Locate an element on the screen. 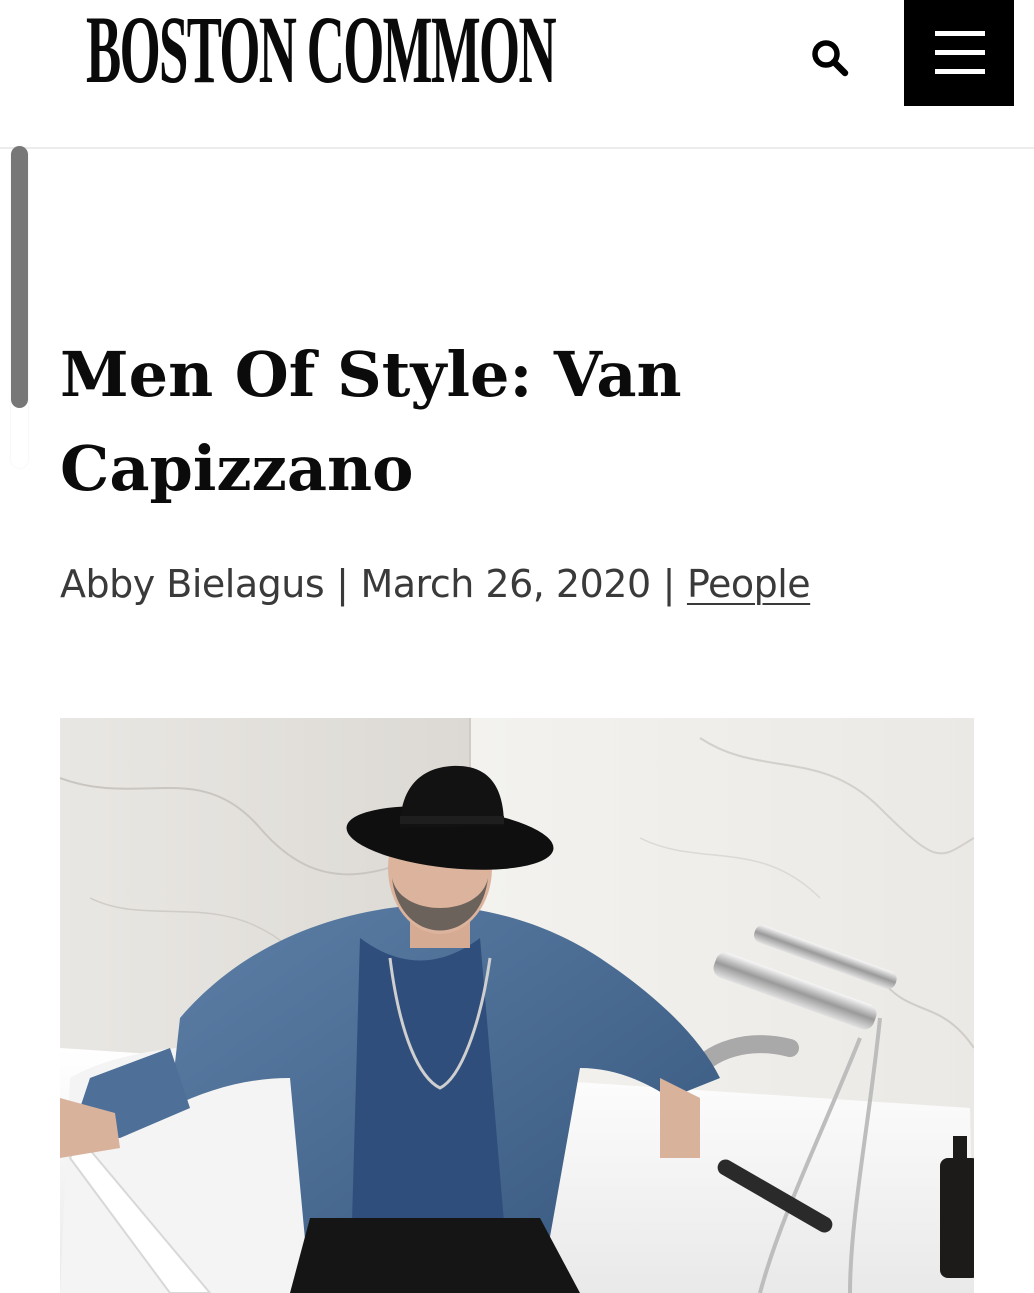  article-title: Men Of Style: Van Capizzano is located at coordinates (371, 421).